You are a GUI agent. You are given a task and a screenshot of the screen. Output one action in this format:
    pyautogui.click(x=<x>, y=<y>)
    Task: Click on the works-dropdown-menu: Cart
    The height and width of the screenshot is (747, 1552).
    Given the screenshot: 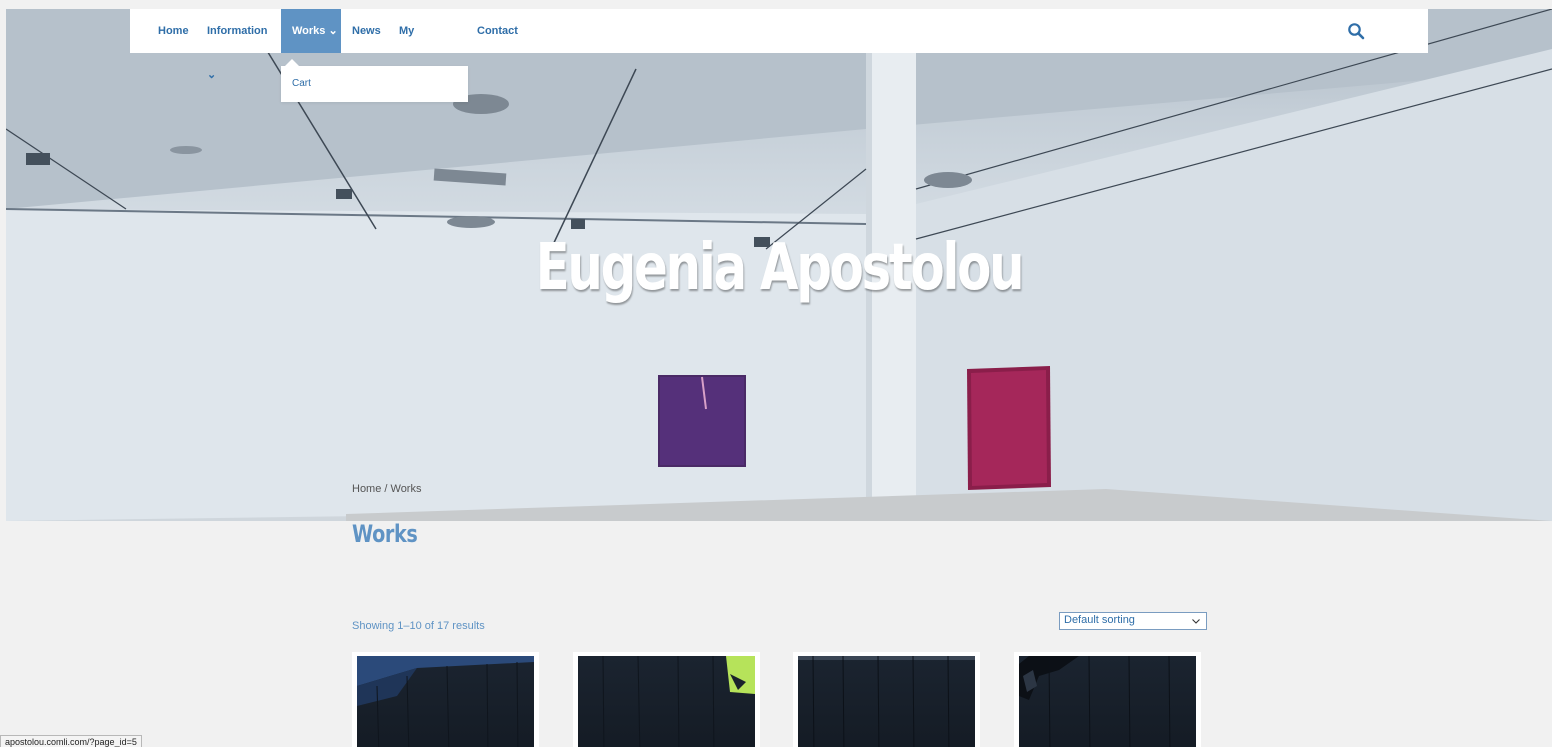 What is the action you would take?
    pyautogui.click(x=374, y=80)
    